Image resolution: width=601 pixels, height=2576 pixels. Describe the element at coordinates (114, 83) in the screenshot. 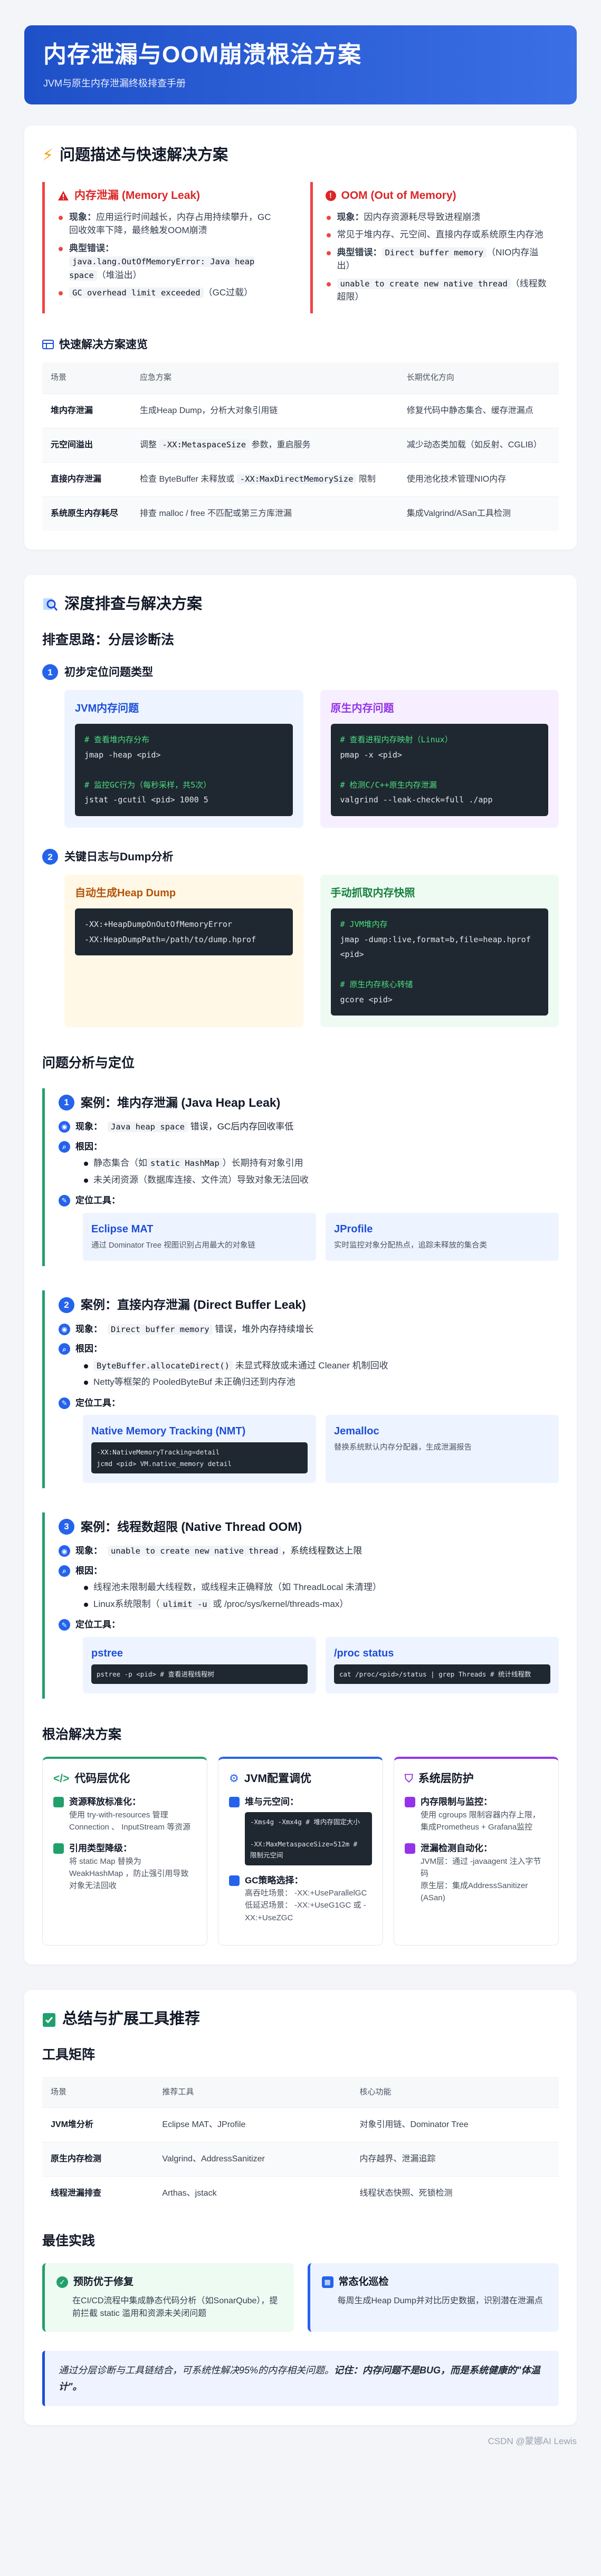

I see `page-subtitle: JVM与原生内存泄漏终极排查手册` at that location.